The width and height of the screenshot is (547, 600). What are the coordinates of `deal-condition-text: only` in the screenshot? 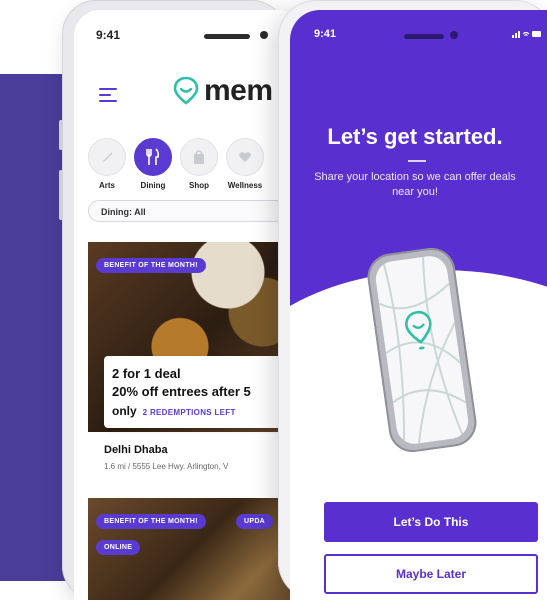 It's located at (124, 411).